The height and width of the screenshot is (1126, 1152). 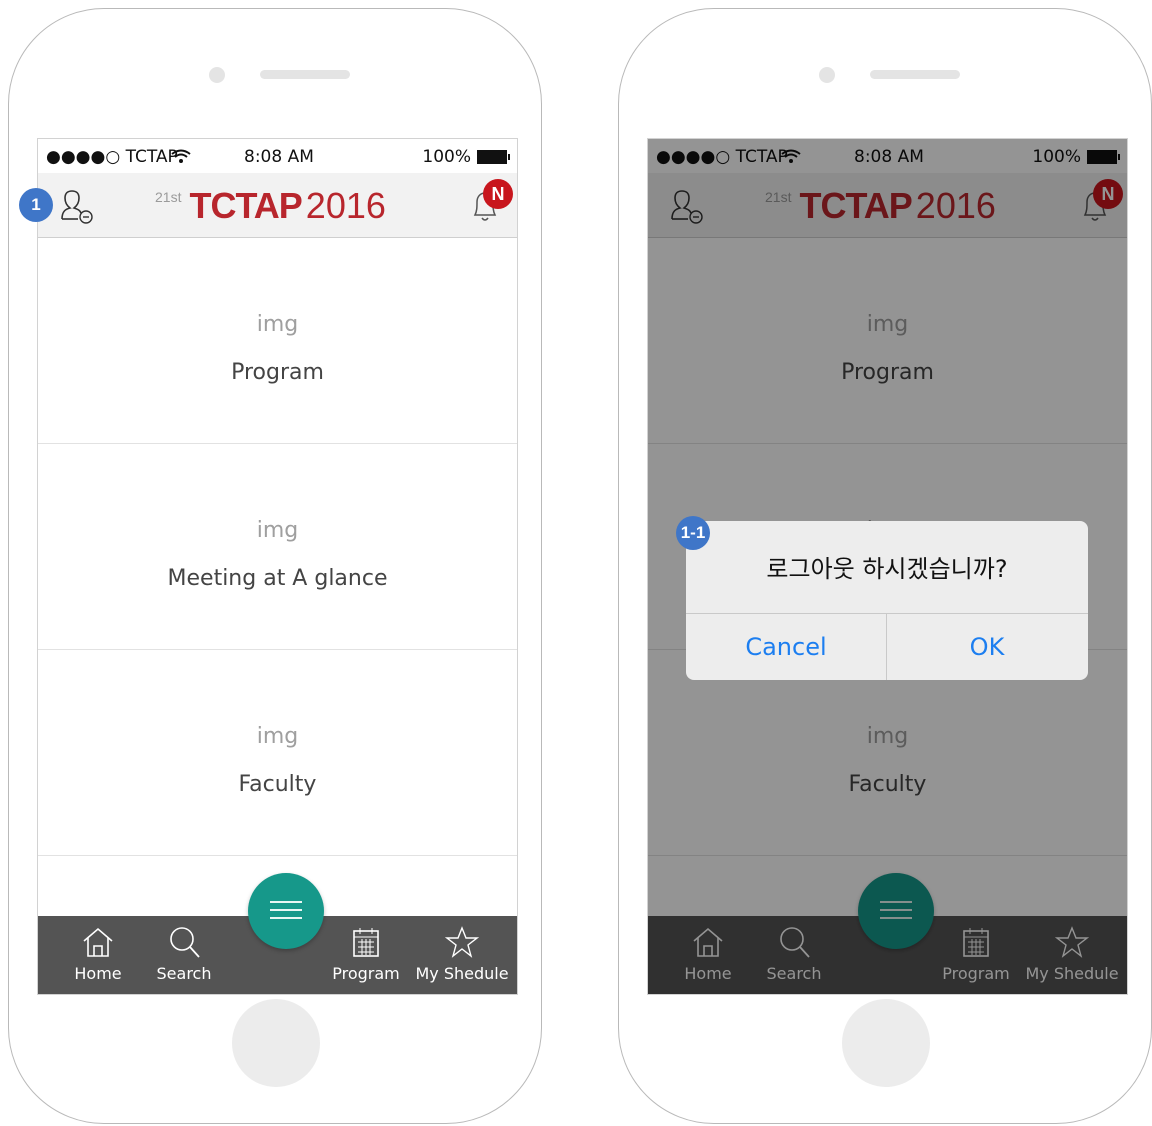 I want to click on tab-label: Home, so click(x=98, y=973).